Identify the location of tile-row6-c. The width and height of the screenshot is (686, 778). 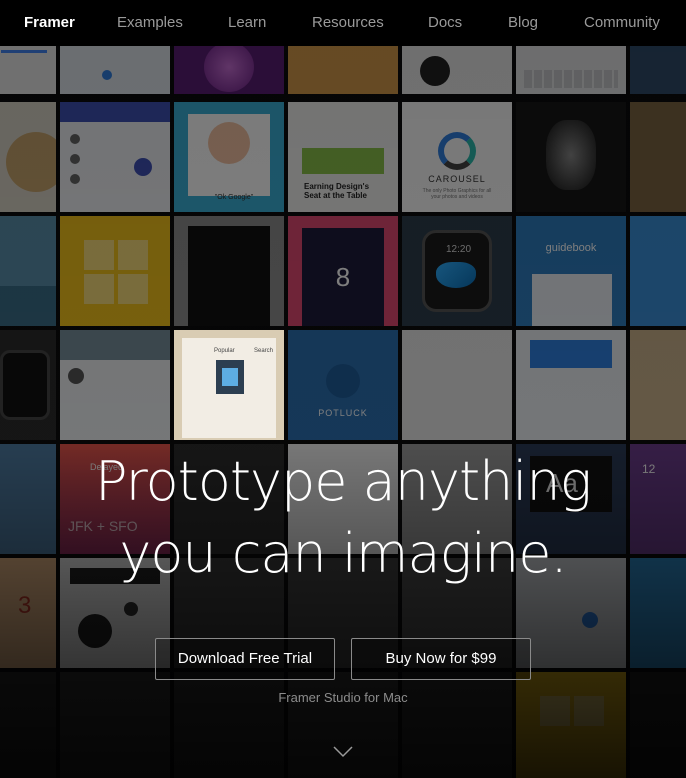
(229, 725).